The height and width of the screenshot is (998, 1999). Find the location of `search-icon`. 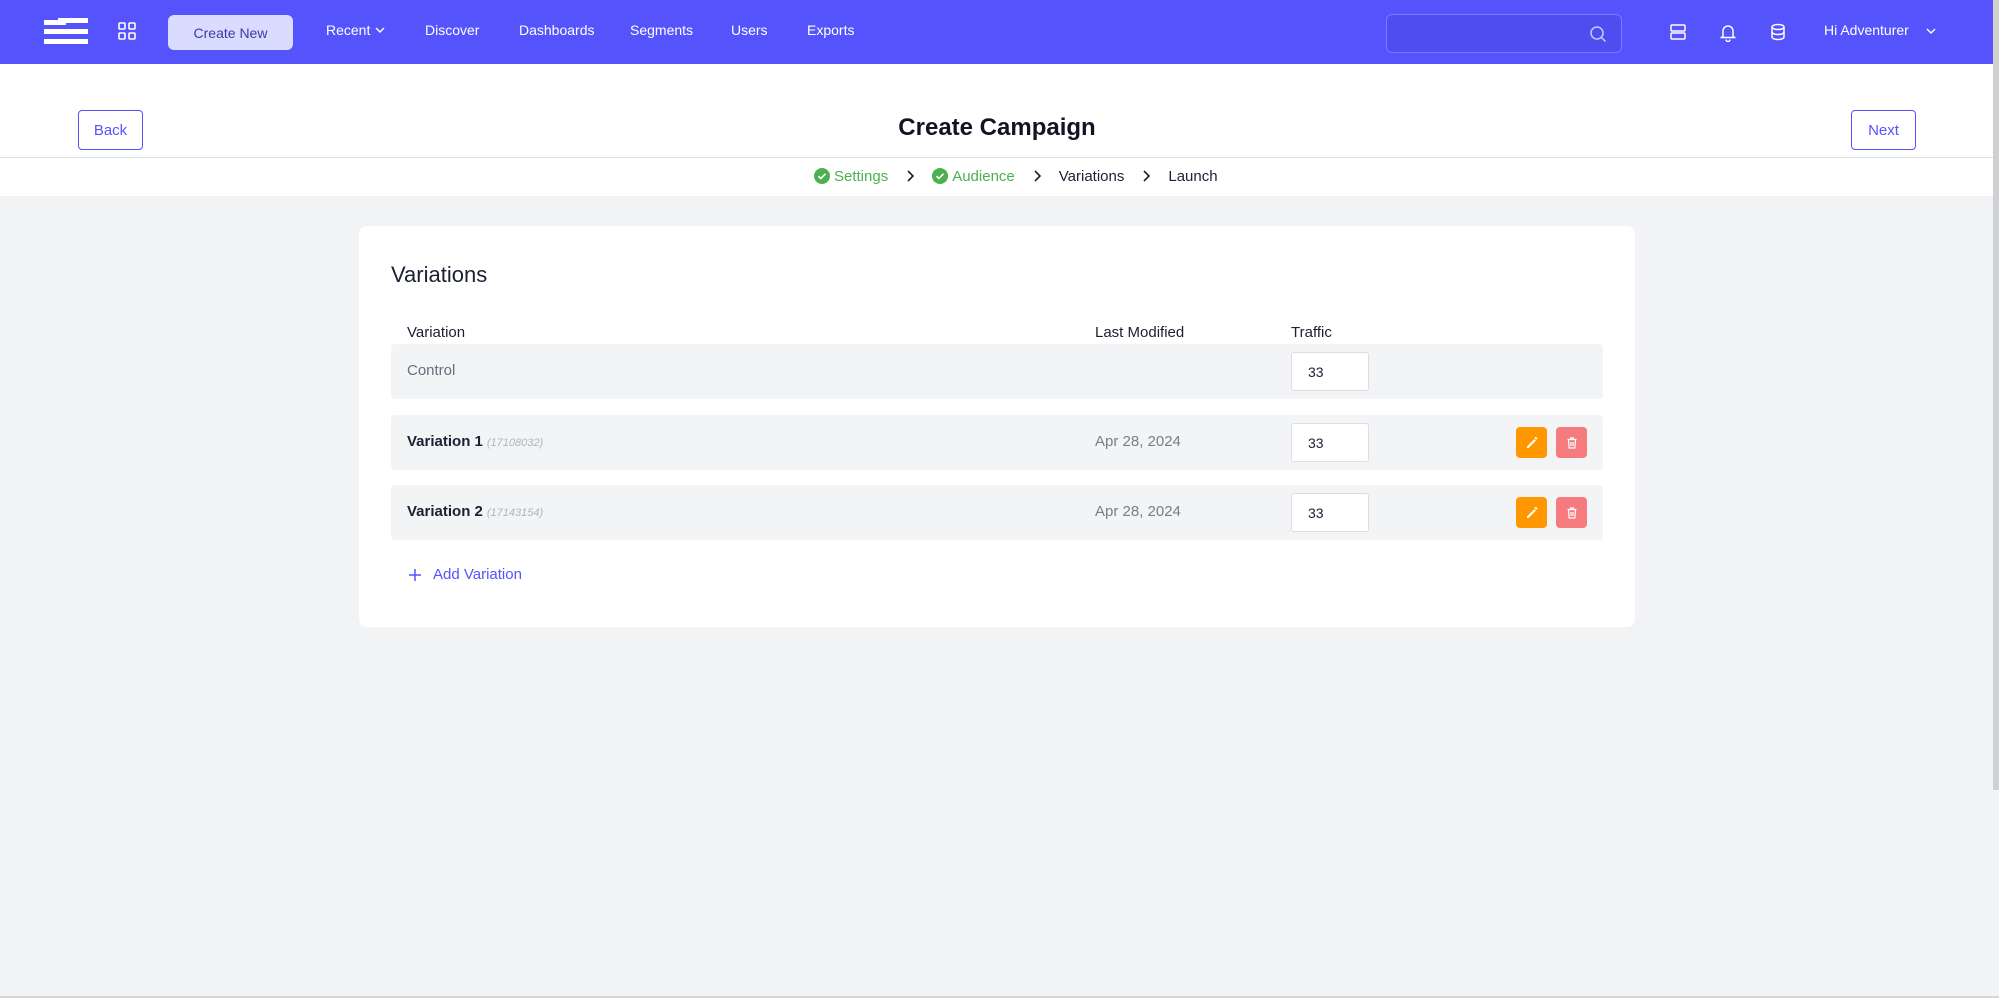

search-icon is located at coordinates (1598, 34).